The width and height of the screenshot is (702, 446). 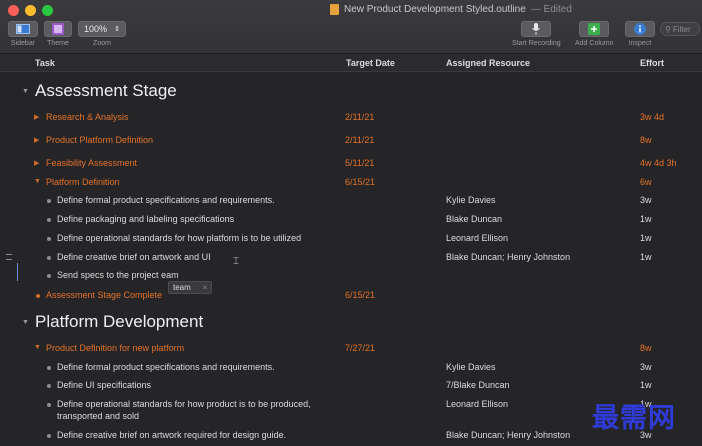 I want to click on add-column-label: Add Column, so click(x=594, y=43).